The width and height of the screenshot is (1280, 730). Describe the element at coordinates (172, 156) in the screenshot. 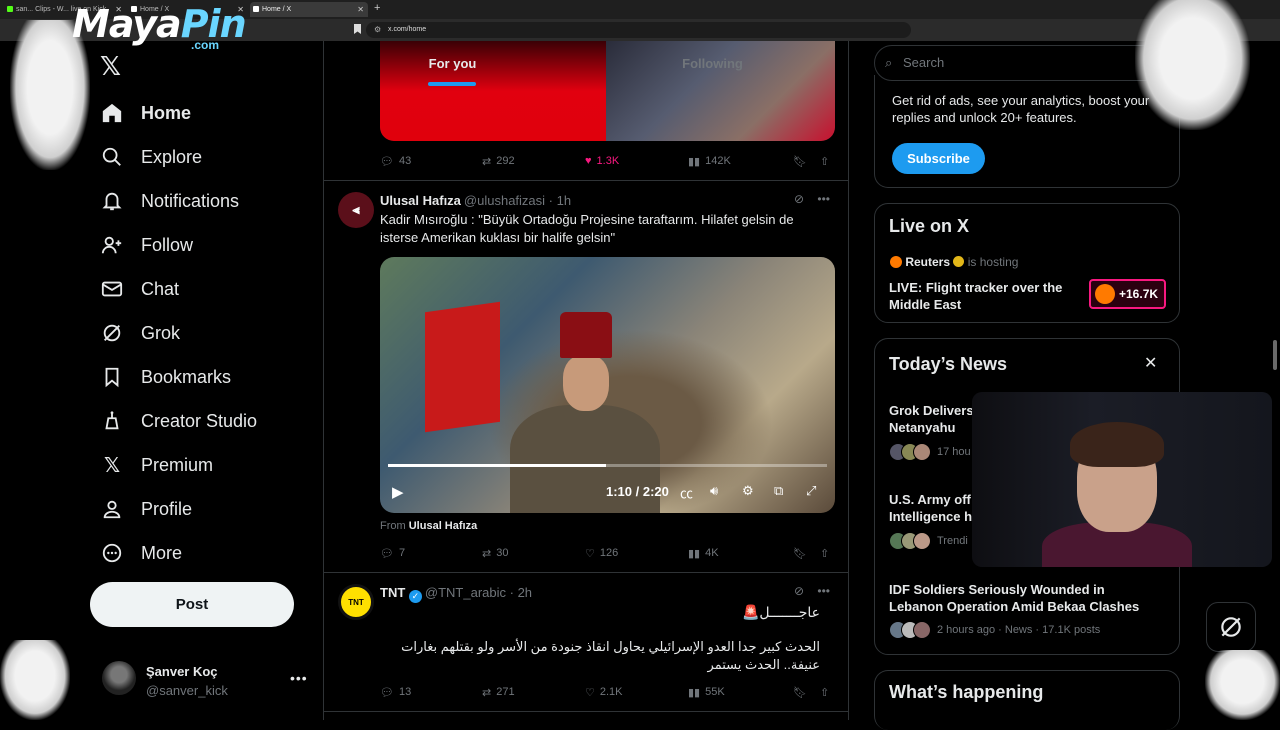

I see `nav-explore-label: Explore` at that location.